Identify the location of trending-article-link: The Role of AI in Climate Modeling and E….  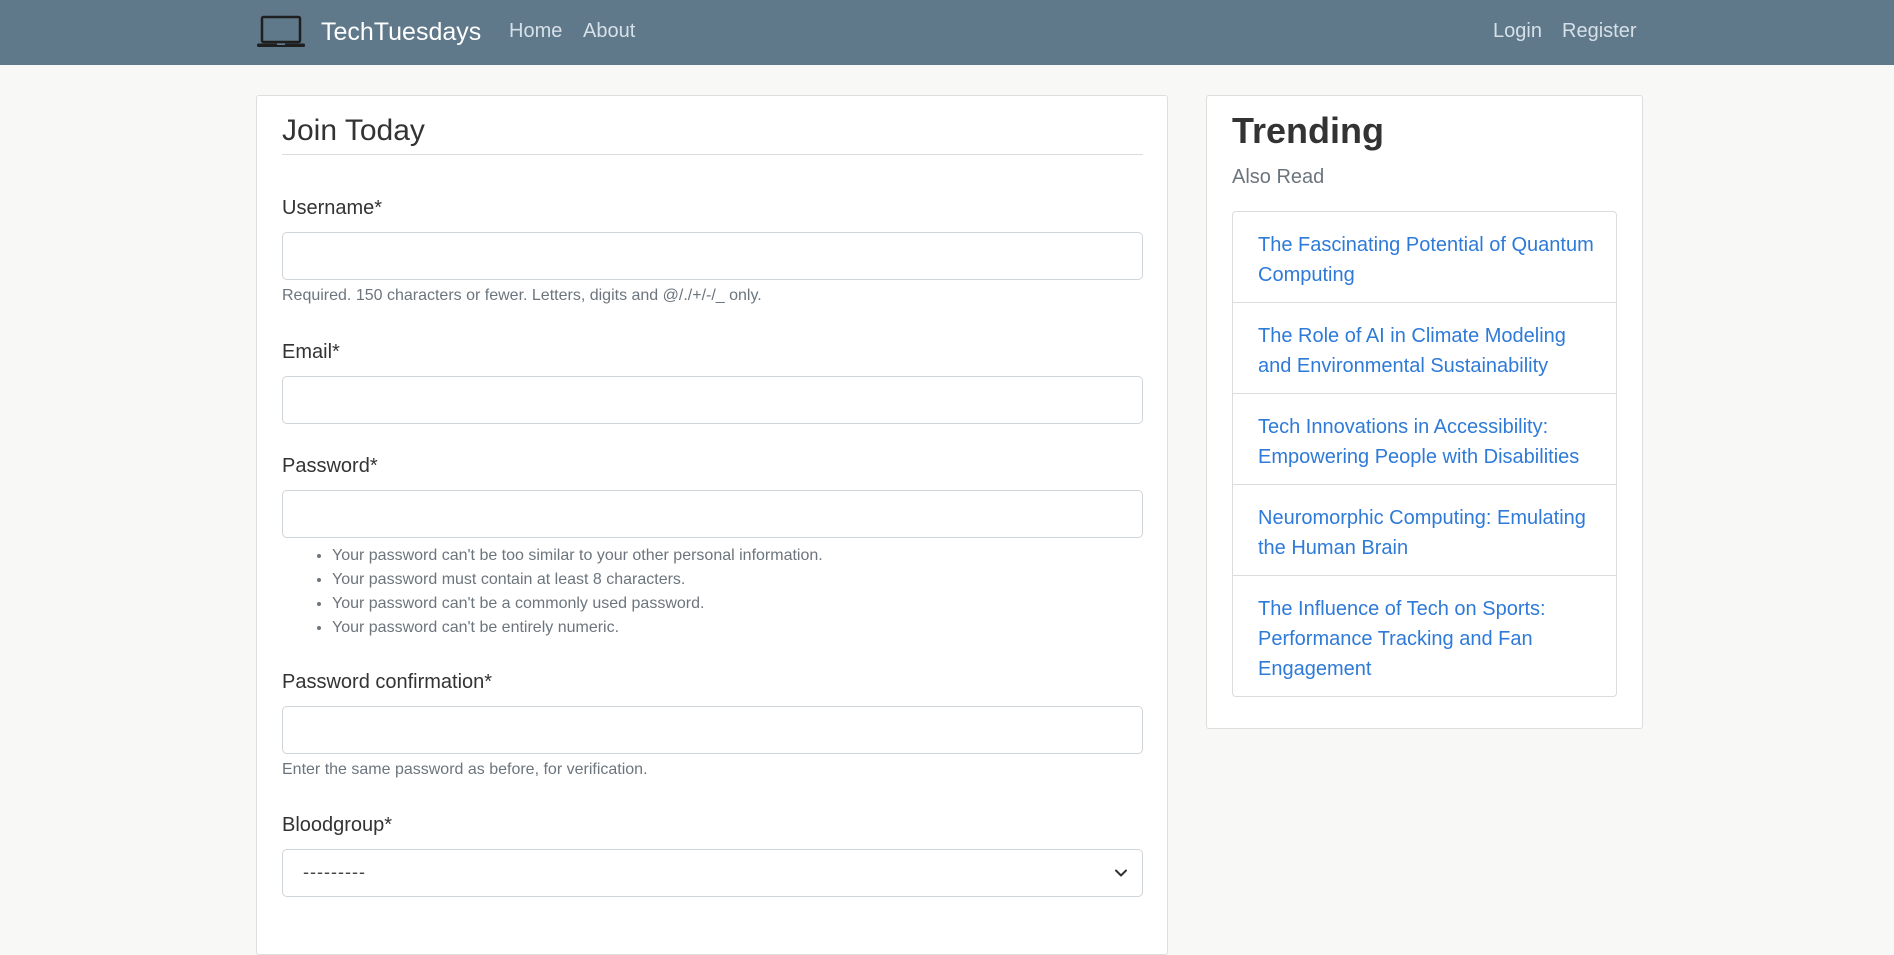
(1424, 347).